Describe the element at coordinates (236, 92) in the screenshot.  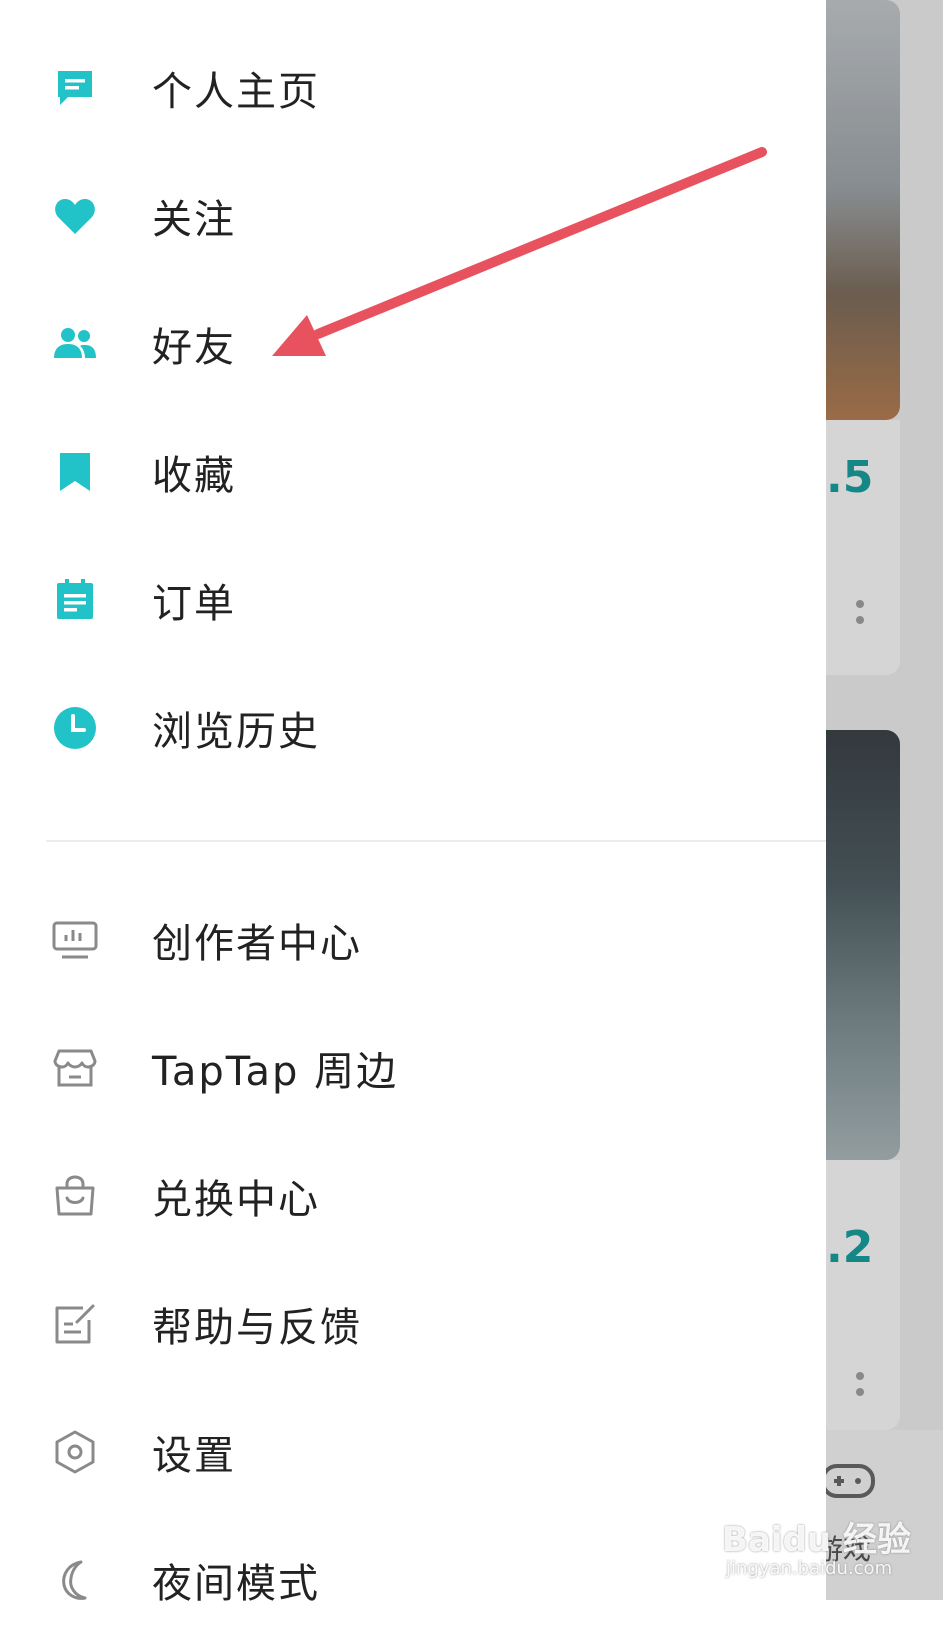
I see `menu-item-label: 个人主页` at that location.